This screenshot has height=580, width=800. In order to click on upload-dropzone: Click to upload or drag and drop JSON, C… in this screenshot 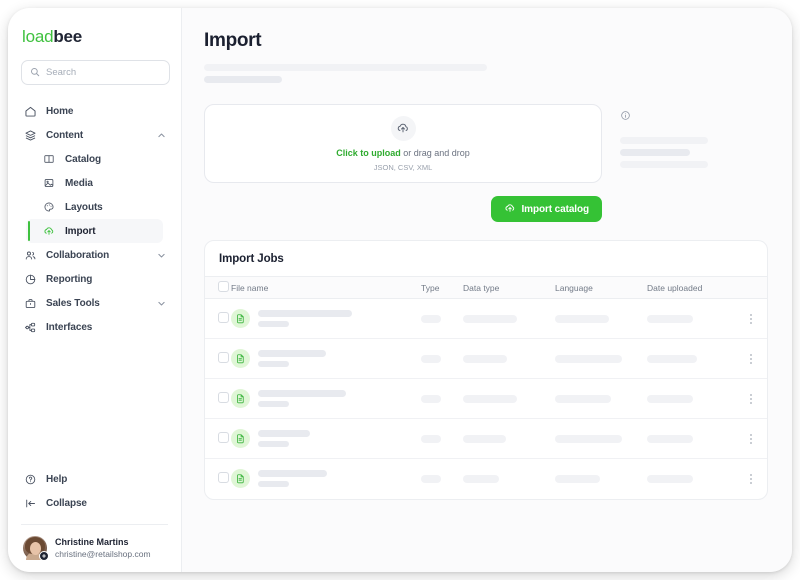, I will do `click(403, 143)`.